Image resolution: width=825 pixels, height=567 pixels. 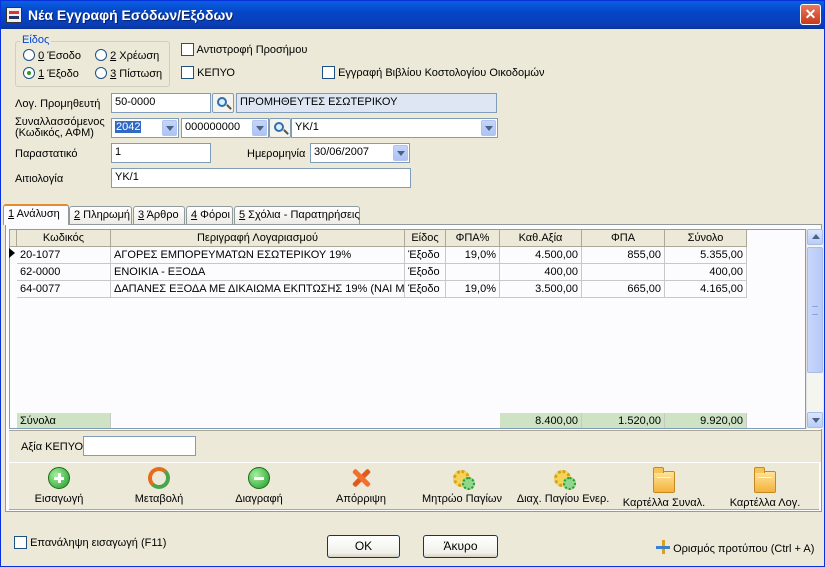 What do you see at coordinates (14, 15) in the screenshot?
I see `app-icon` at bounding box center [14, 15].